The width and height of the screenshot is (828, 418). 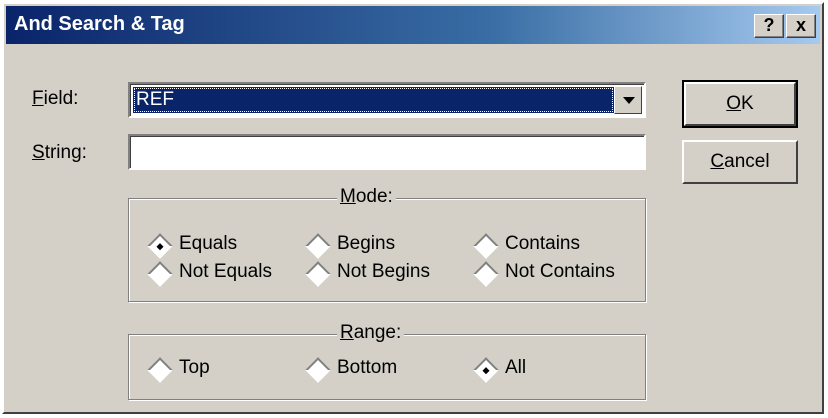 What do you see at coordinates (413, 25) in the screenshot?
I see `title-bar: And Search & Tag ? x` at bounding box center [413, 25].